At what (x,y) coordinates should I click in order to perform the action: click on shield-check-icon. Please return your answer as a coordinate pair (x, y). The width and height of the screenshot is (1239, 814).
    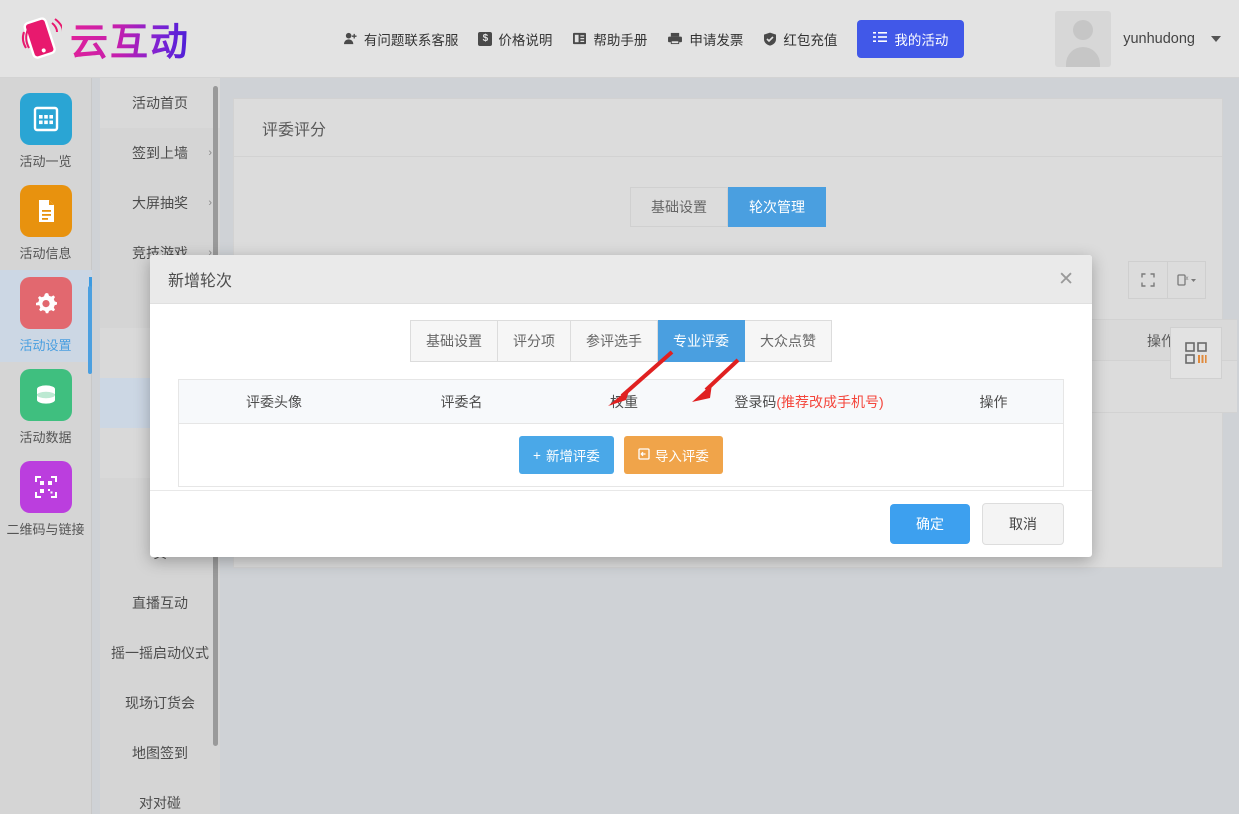
    Looking at the image, I should click on (770, 39).